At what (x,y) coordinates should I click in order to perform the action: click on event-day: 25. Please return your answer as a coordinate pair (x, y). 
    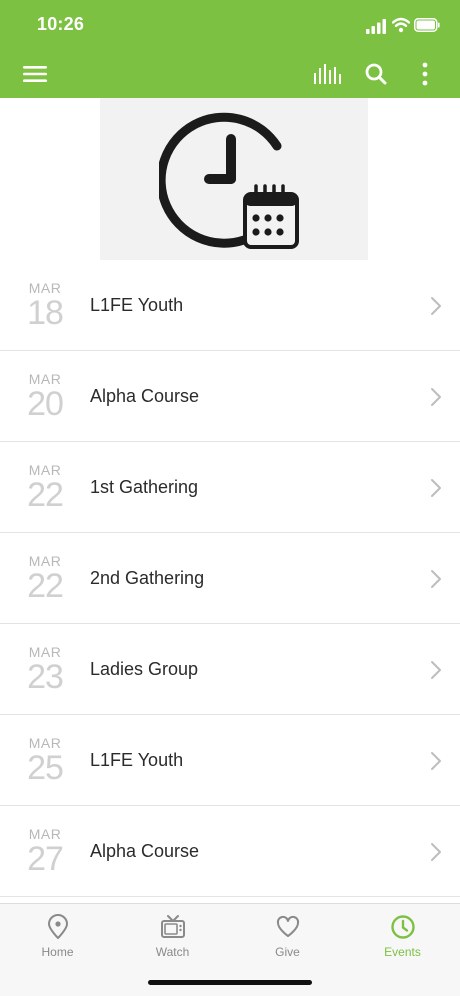
    Looking at the image, I should click on (45, 768).